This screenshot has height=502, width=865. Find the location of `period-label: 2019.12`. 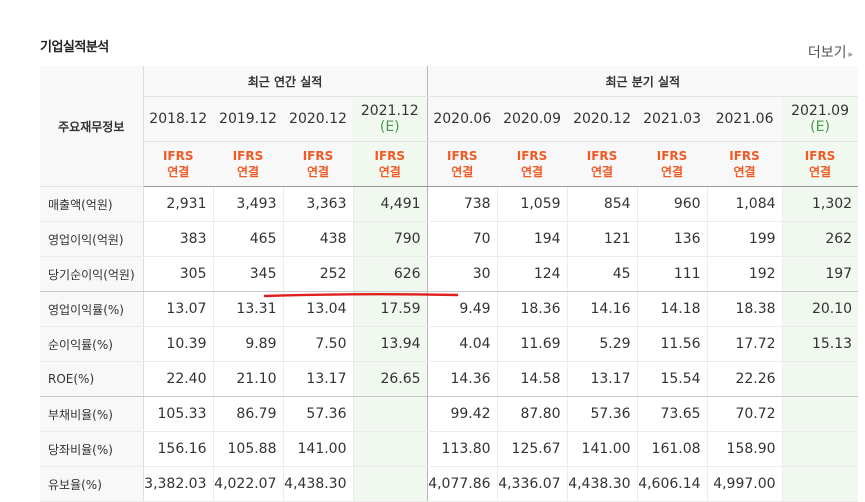

period-label: 2019.12 is located at coordinates (248, 119).